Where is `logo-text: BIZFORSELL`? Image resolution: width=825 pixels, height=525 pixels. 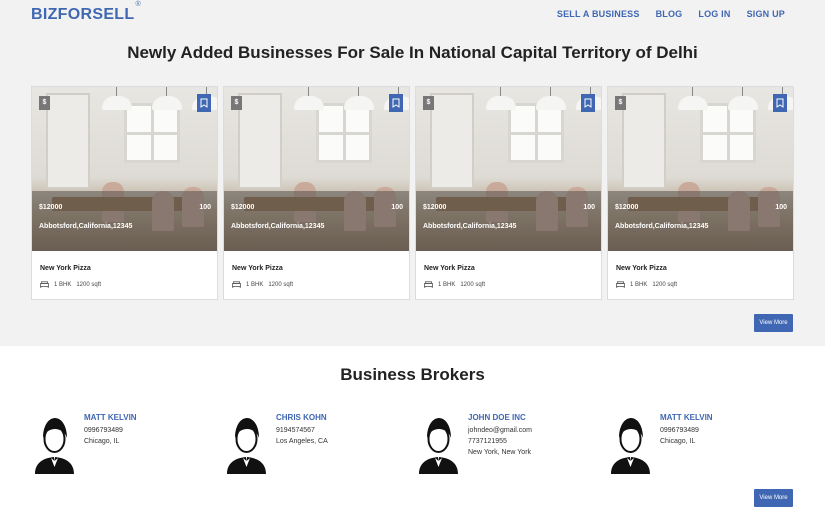
logo-text: BIZFORSELL is located at coordinates (82, 14).